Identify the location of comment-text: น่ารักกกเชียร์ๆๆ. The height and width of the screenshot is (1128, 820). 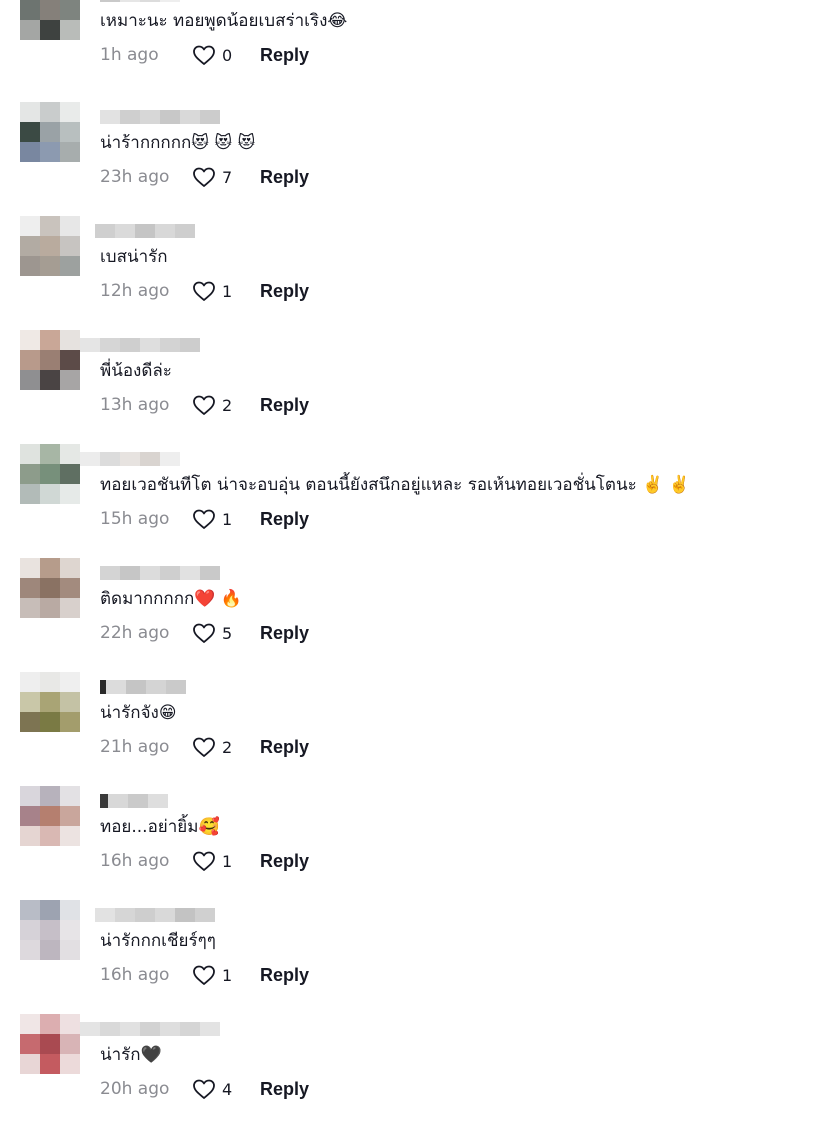
(158, 941).